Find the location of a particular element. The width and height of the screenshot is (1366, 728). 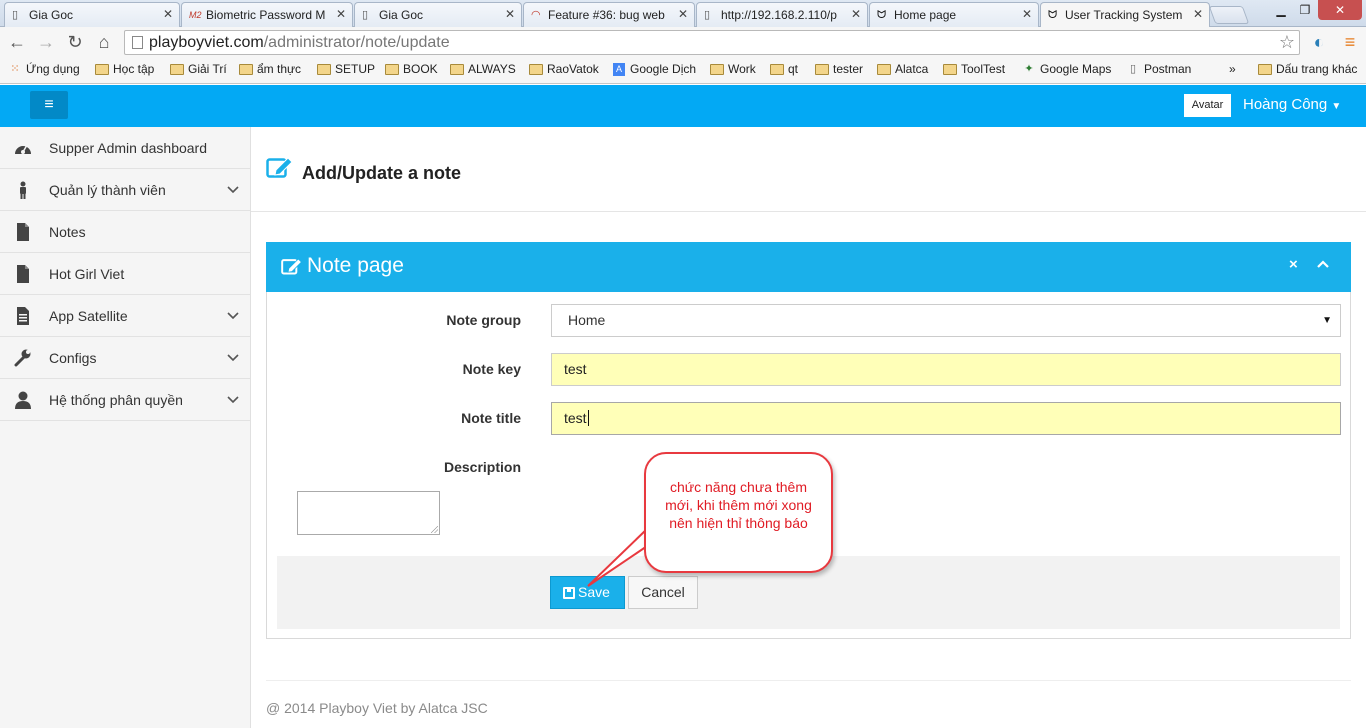

bookmark-folder: Học tập is located at coordinates (124, 69).